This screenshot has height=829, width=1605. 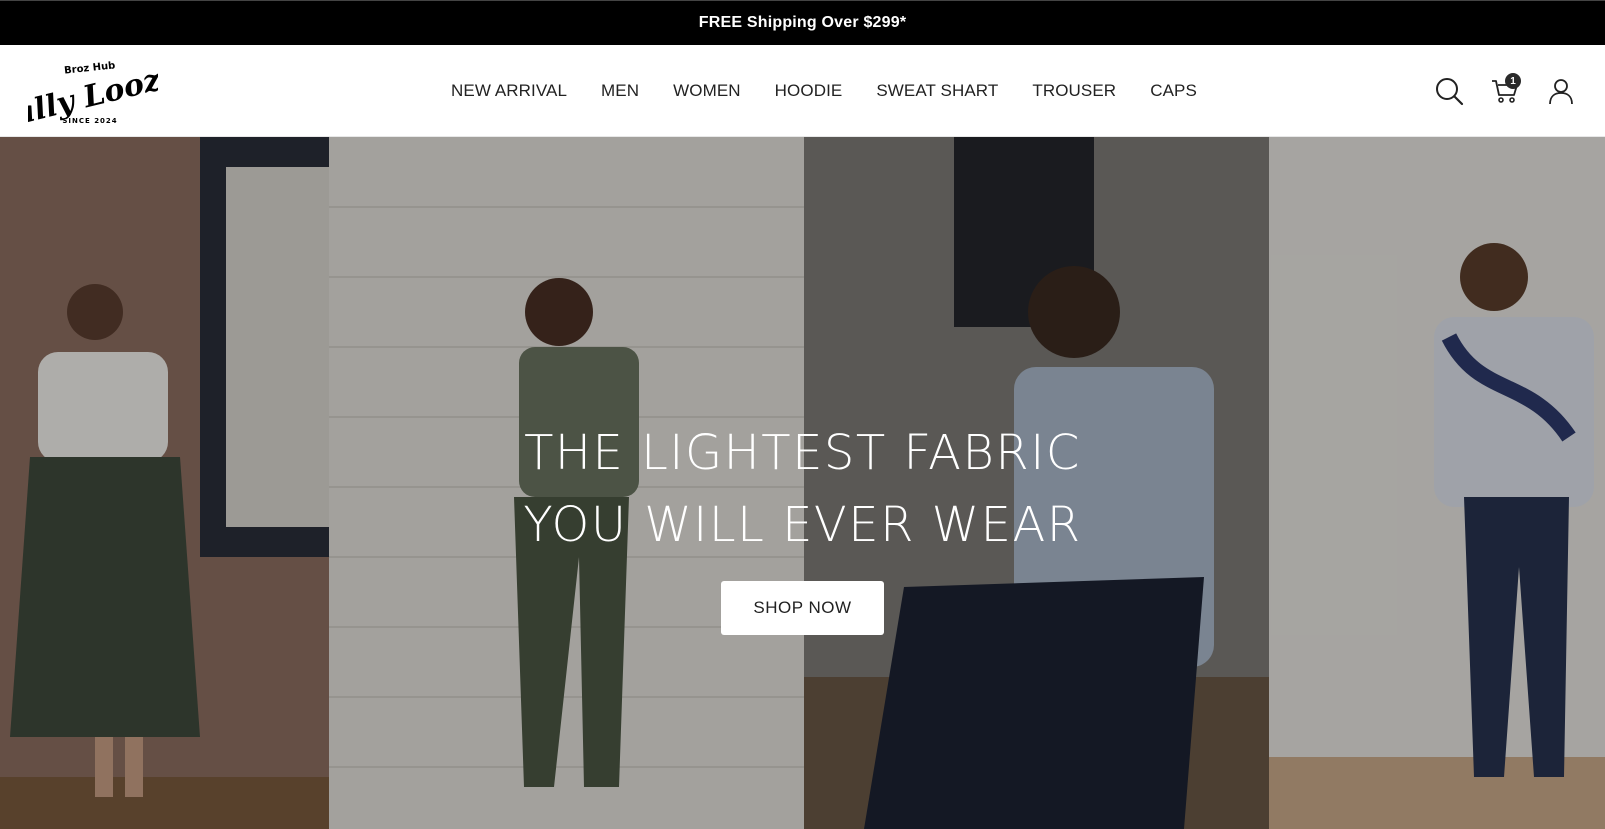 I want to click on search-button, so click(x=1449, y=91).